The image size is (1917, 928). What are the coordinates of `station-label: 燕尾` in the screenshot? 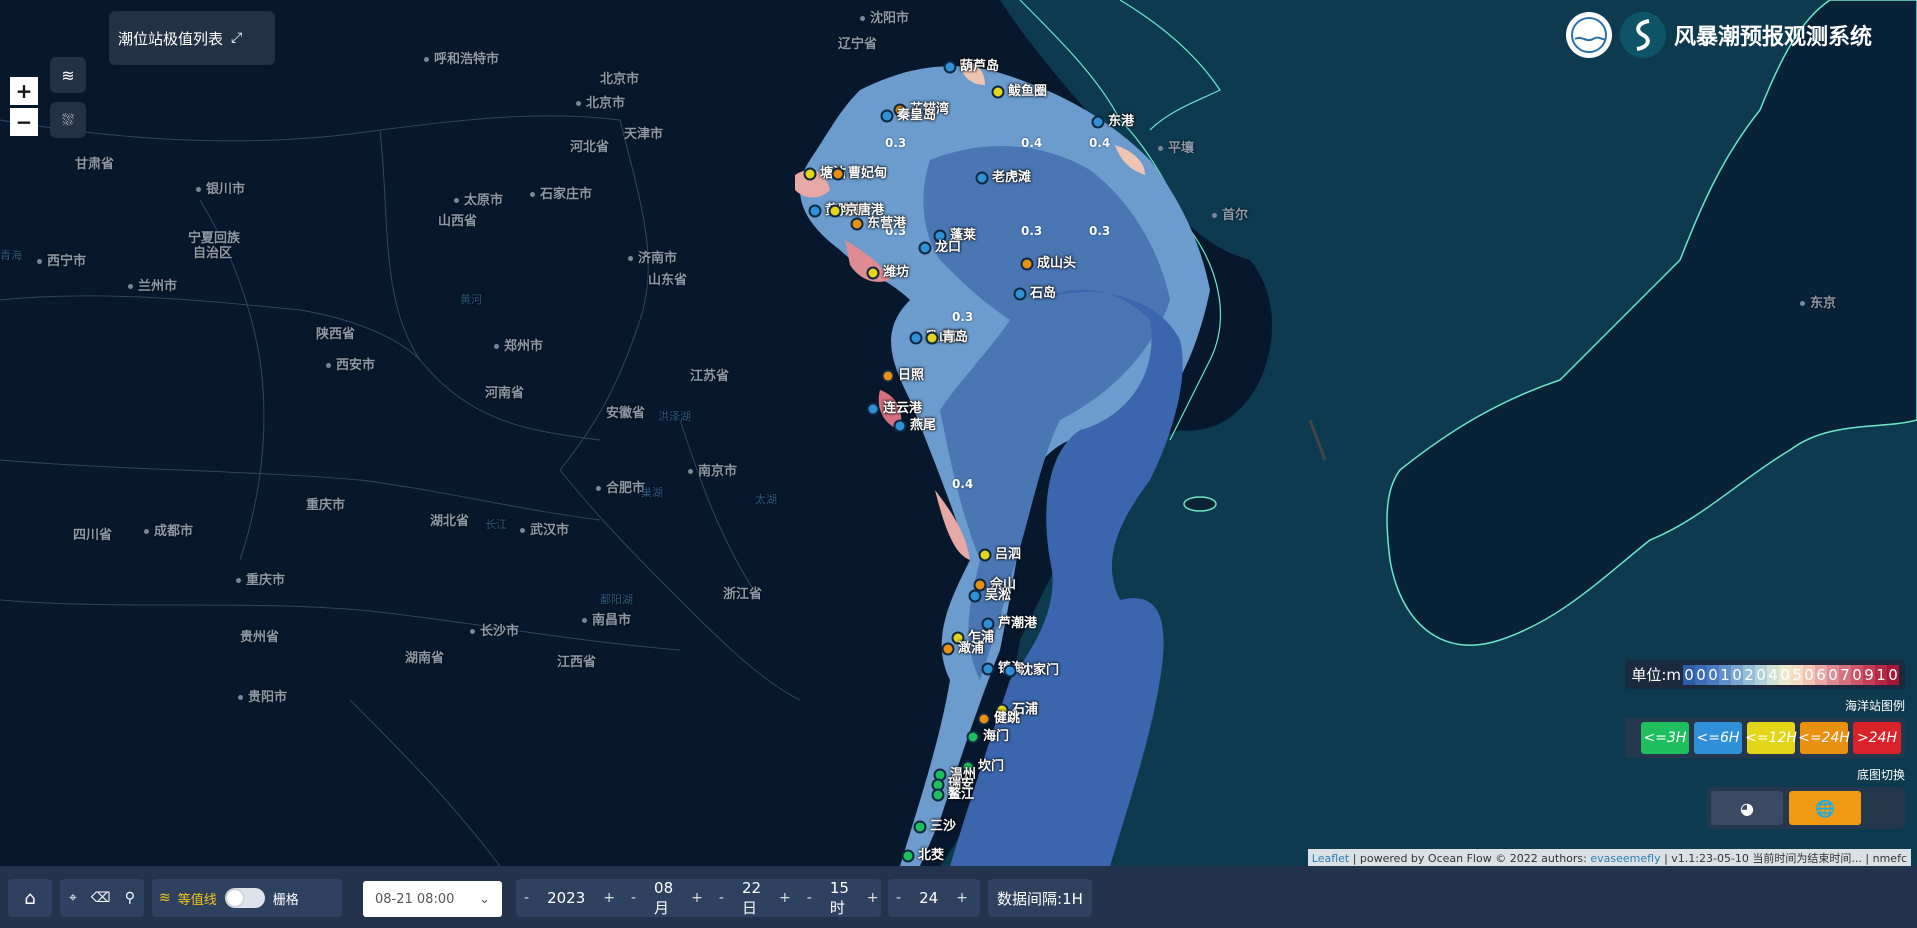 It's located at (923, 425).